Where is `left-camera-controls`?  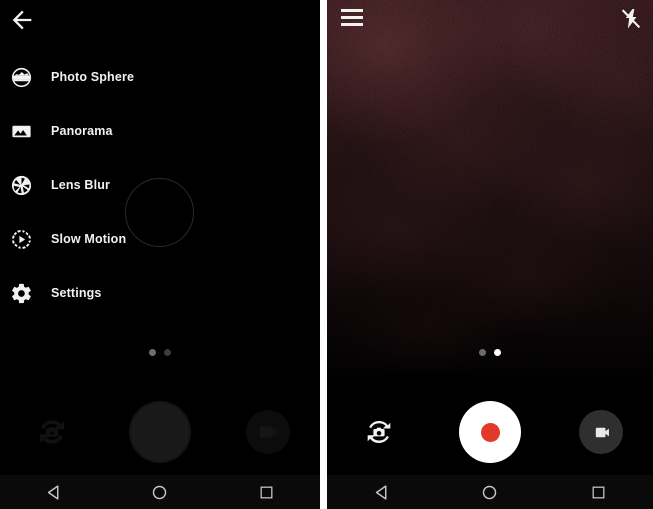
left-camera-controls is located at coordinates (160, 432).